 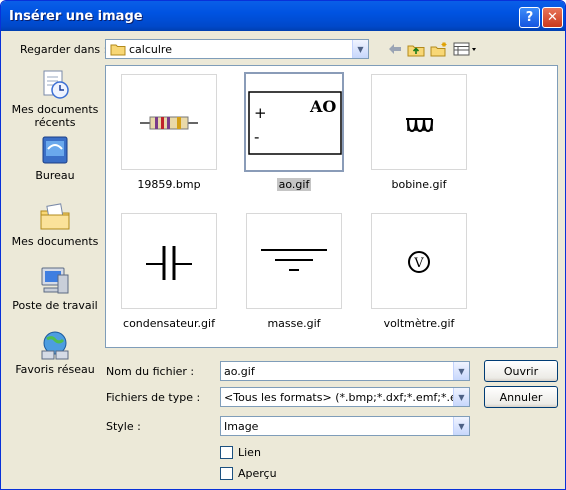 I want to click on filename-value: ao.gif, so click(x=239, y=371).